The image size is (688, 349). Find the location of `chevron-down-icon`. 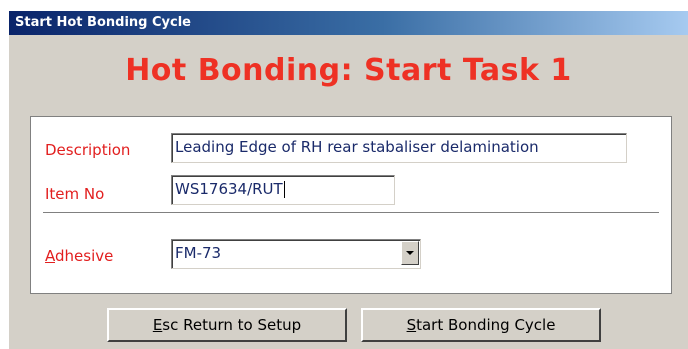

chevron-down-icon is located at coordinates (410, 253).